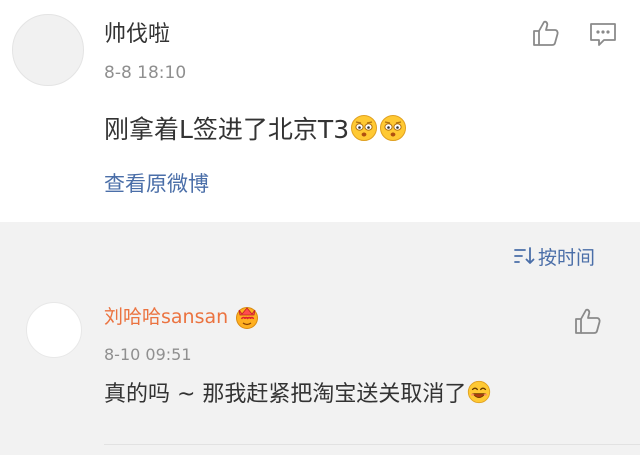  Describe the element at coordinates (145, 73) in the screenshot. I see `post-time: 8-8 18:10` at that location.